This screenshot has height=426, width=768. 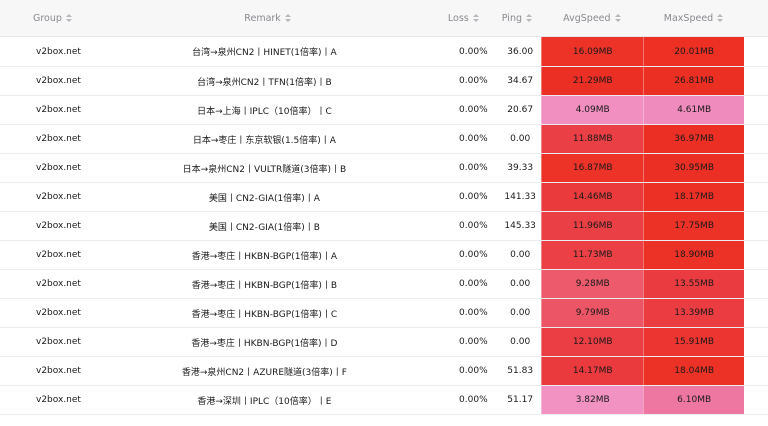 What do you see at coordinates (592, 81) in the screenshot?
I see `cell-avgspeed: 21.29MB` at bounding box center [592, 81].